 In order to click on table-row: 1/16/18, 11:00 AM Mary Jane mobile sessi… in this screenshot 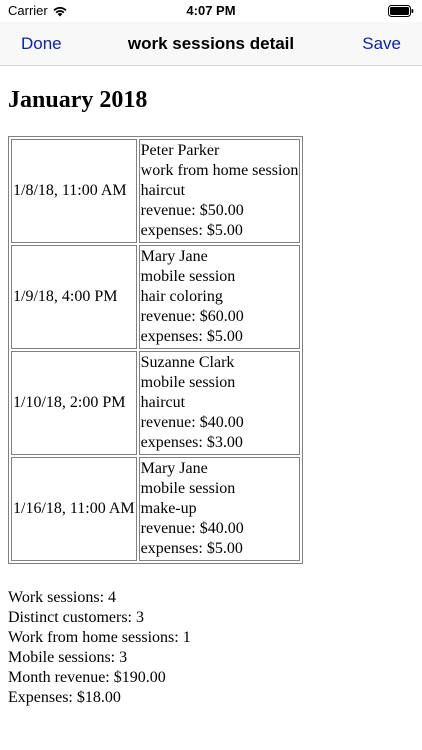, I will do `click(156, 509)`.